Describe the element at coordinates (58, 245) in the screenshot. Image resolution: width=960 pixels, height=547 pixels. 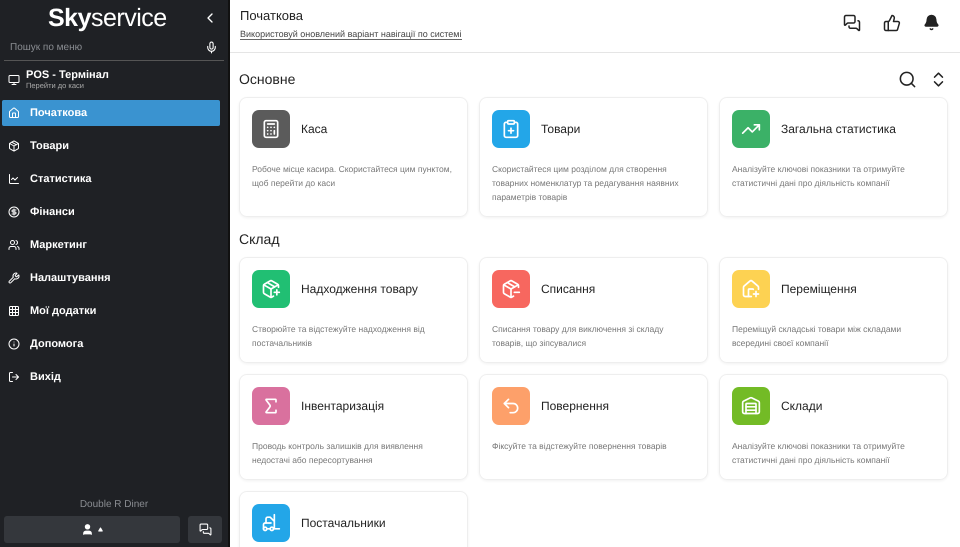
I see `menu-item-label: Маркетинг` at that location.